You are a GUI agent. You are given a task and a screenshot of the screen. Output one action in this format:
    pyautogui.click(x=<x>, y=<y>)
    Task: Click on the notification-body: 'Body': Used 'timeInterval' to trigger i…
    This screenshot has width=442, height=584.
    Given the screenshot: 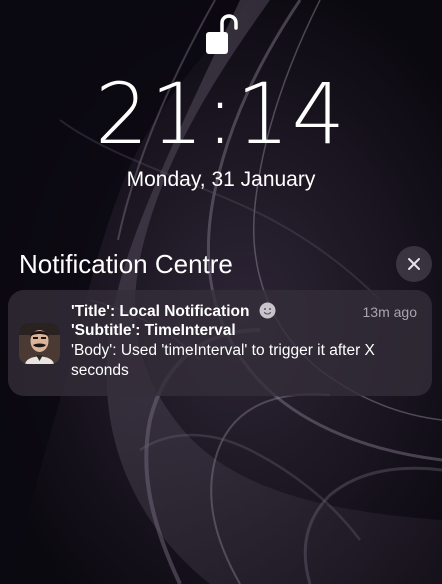 What is the action you would take?
    pyautogui.click(x=223, y=360)
    